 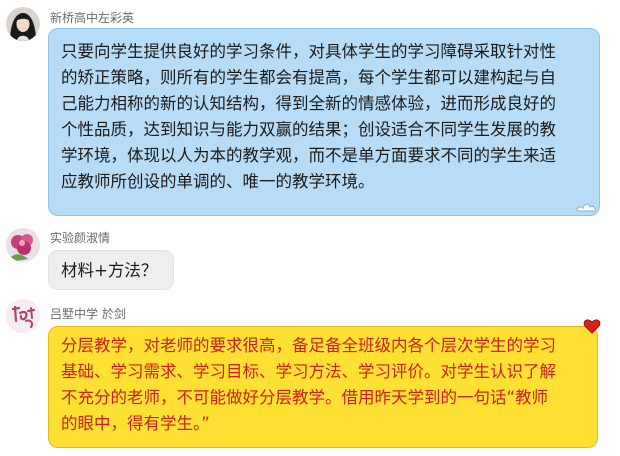 I want to click on message-line: 学环境，体现以人为本的教学观，而不是单方面要求不同的学生来适, so click(x=308, y=155).